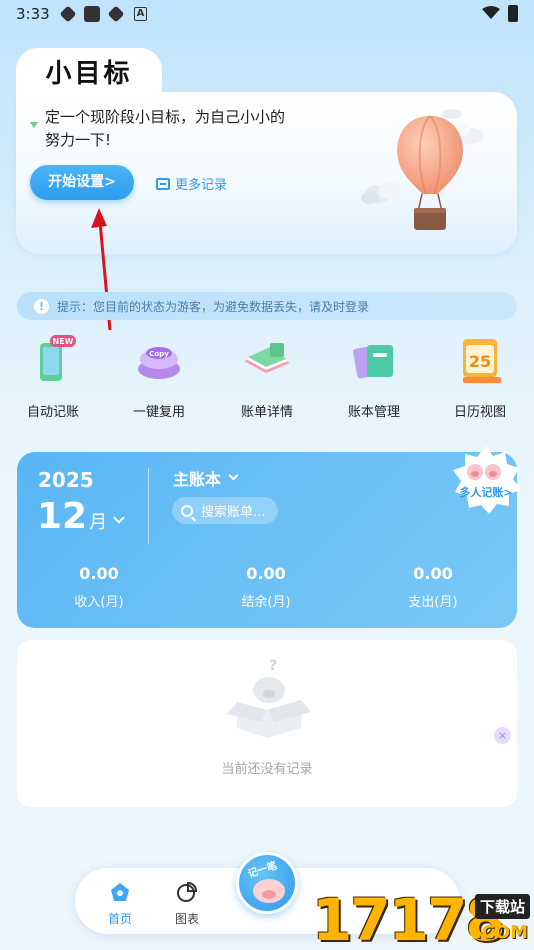 The width and height of the screenshot is (534, 950). What do you see at coordinates (34, 125) in the screenshot?
I see `bullet-icon` at bounding box center [34, 125].